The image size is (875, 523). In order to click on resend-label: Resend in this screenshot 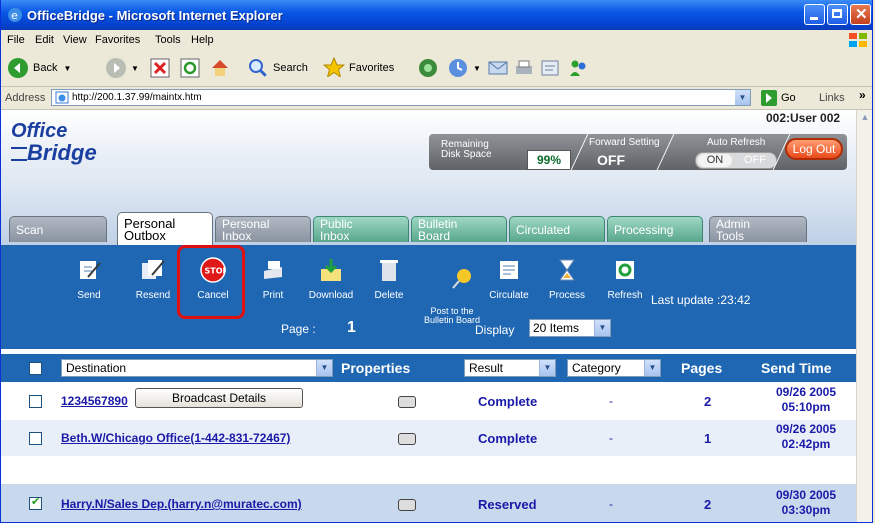, I will do `click(153, 295)`.